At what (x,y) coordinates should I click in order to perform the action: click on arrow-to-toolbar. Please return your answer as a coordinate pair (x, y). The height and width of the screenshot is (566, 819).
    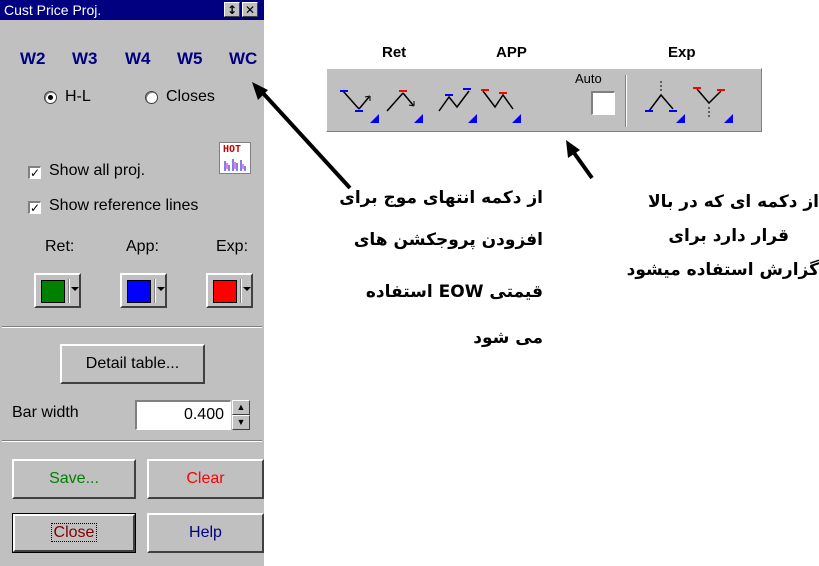
    Looking at the image, I should click on (582, 164).